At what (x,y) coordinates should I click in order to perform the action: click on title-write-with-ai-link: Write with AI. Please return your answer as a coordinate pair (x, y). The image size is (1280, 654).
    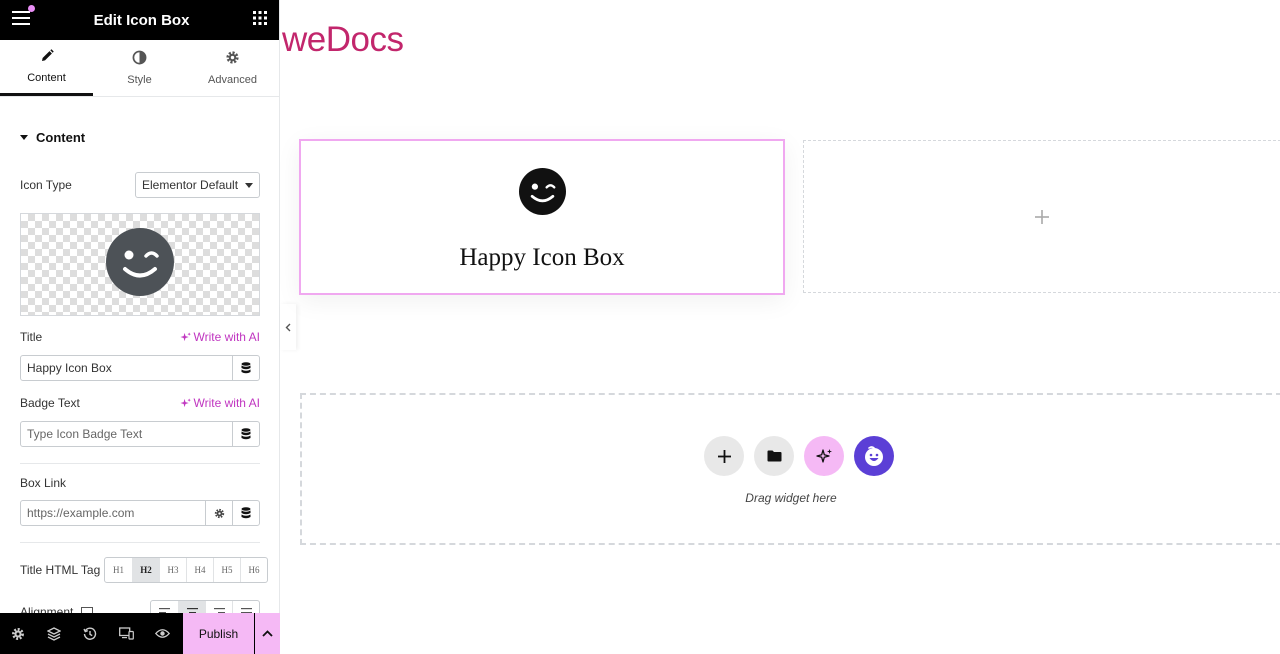
    Looking at the image, I should click on (219, 337).